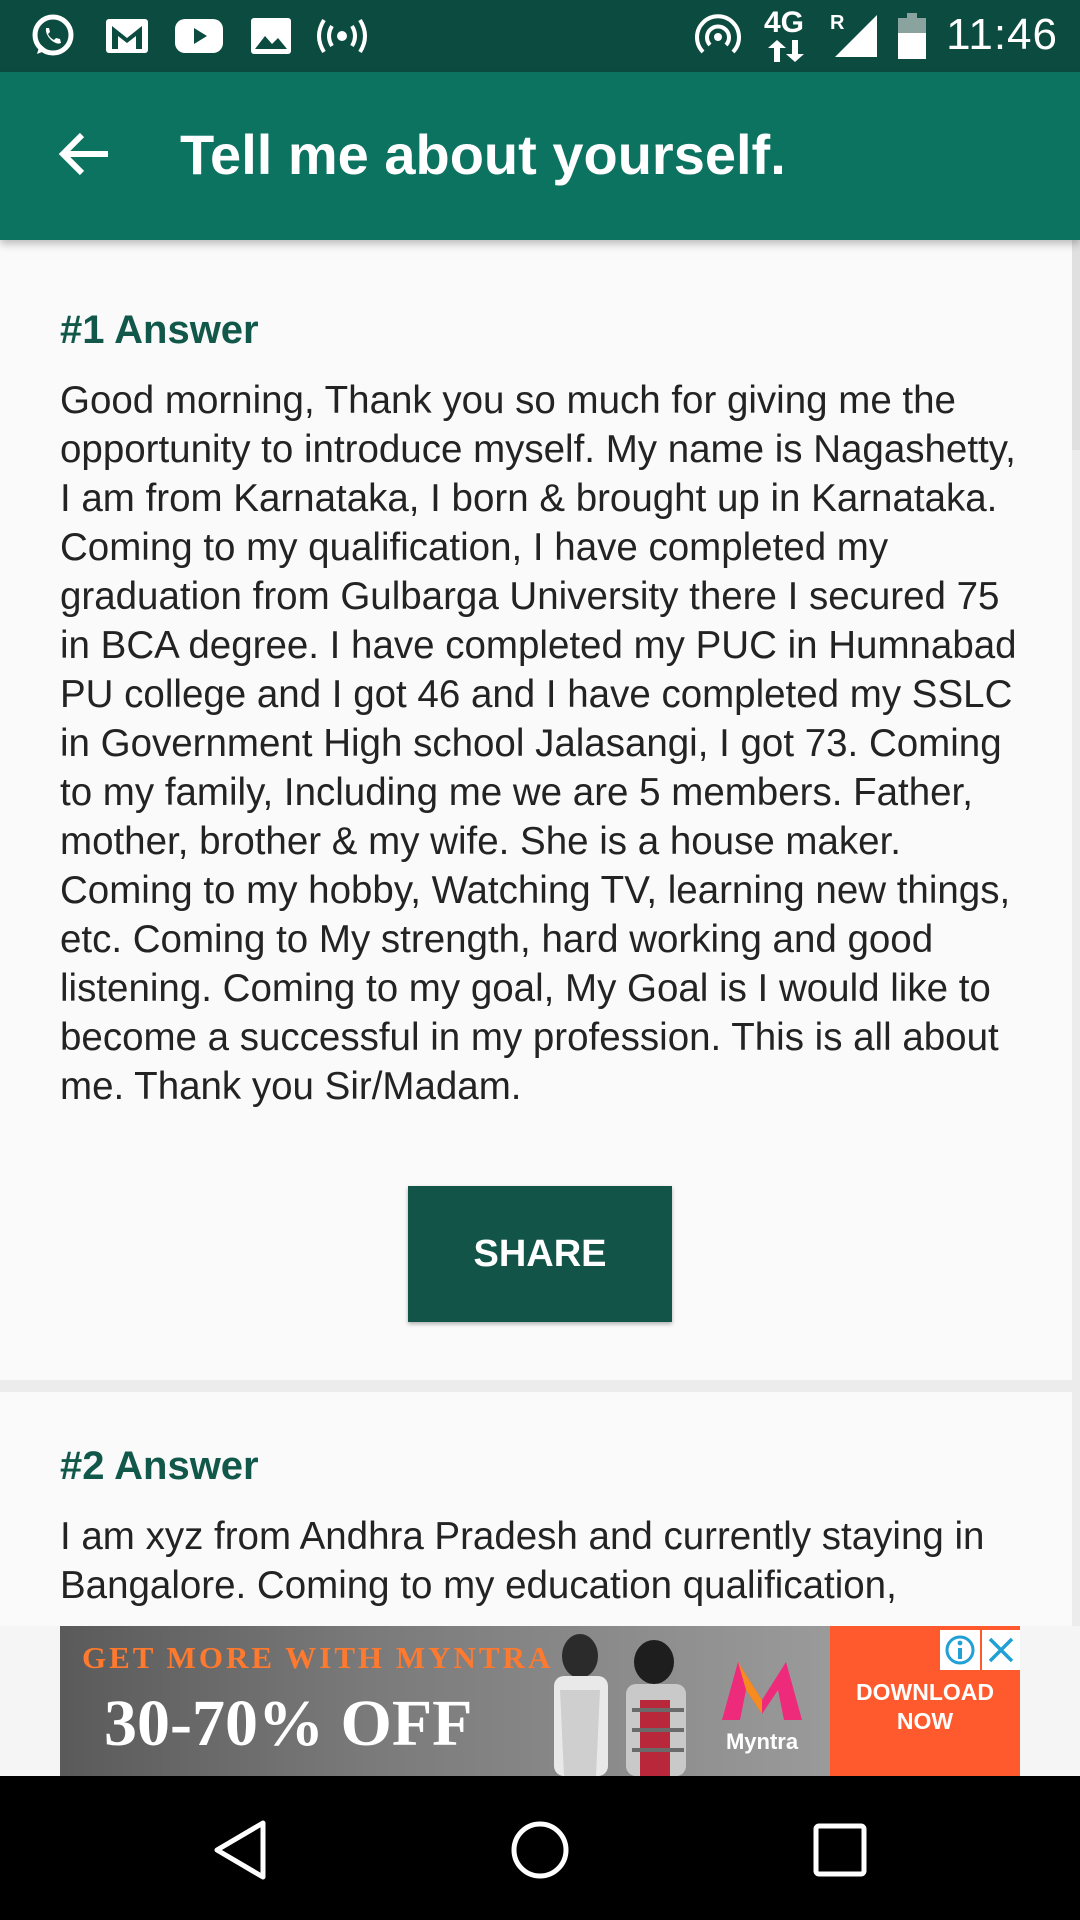  What do you see at coordinates (718, 36) in the screenshot?
I see `hotspot-icon` at bounding box center [718, 36].